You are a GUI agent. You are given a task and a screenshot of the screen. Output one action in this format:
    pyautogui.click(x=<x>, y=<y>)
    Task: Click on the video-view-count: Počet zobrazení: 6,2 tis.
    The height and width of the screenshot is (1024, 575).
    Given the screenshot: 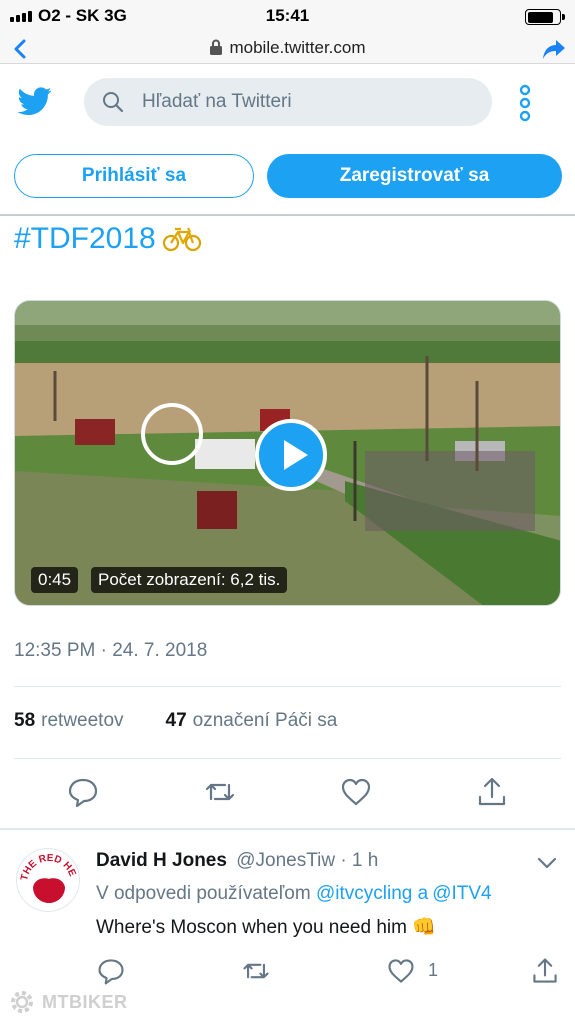 What is the action you would take?
    pyautogui.click(x=189, y=580)
    